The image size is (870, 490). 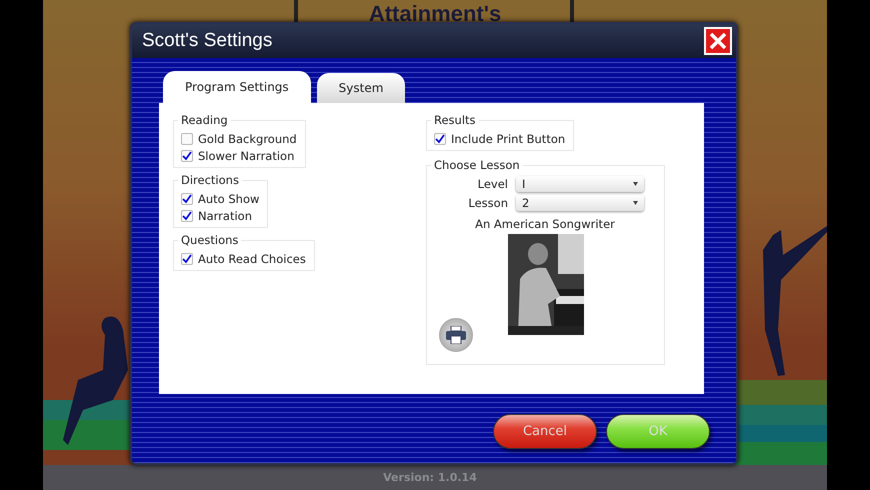 What do you see at coordinates (210, 240) in the screenshot?
I see `group-title: Questions` at bounding box center [210, 240].